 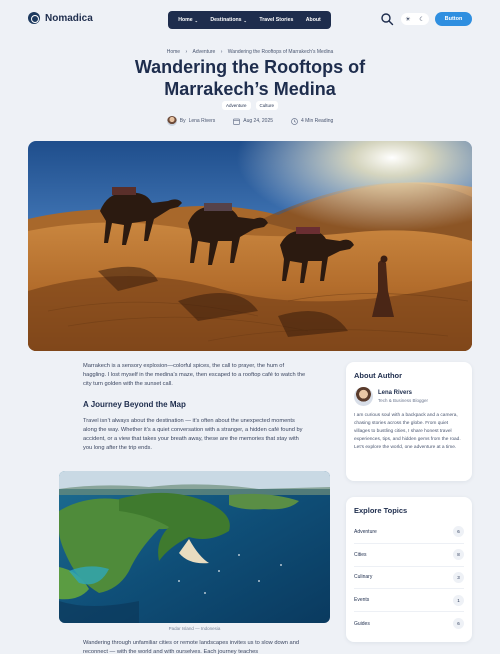 What do you see at coordinates (317, 121) in the screenshot?
I see `reading-time-text: 4 Min Reading` at bounding box center [317, 121].